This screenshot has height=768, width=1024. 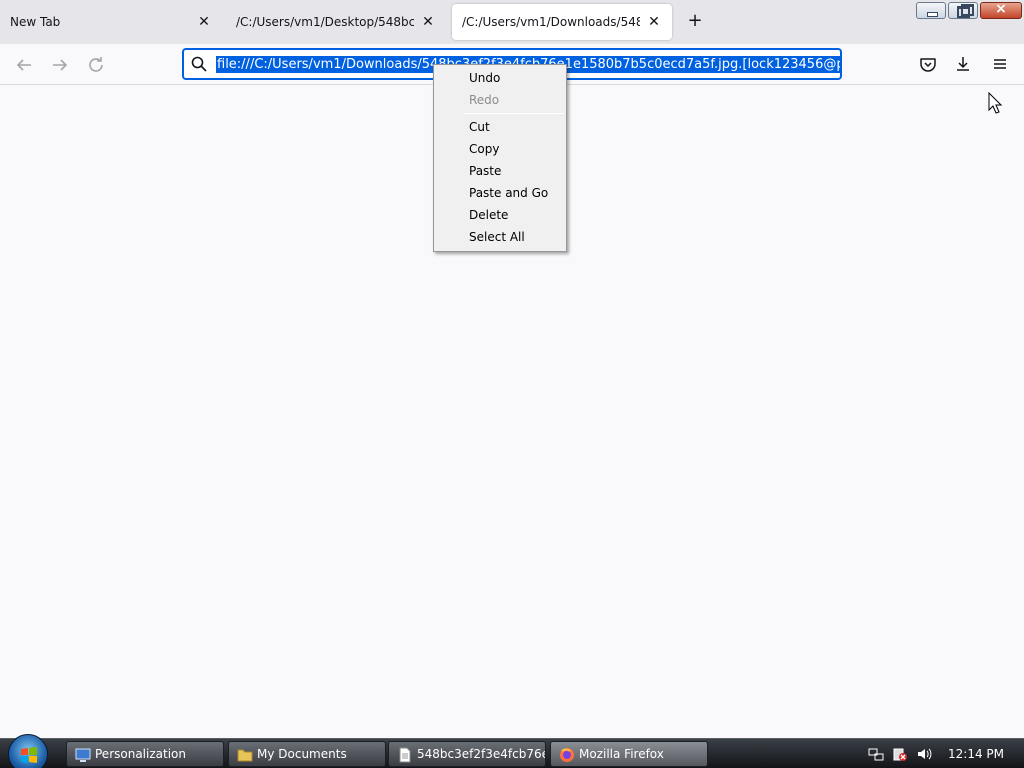 What do you see at coordinates (245, 755) in the screenshot?
I see `folder-icon` at bounding box center [245, 755].